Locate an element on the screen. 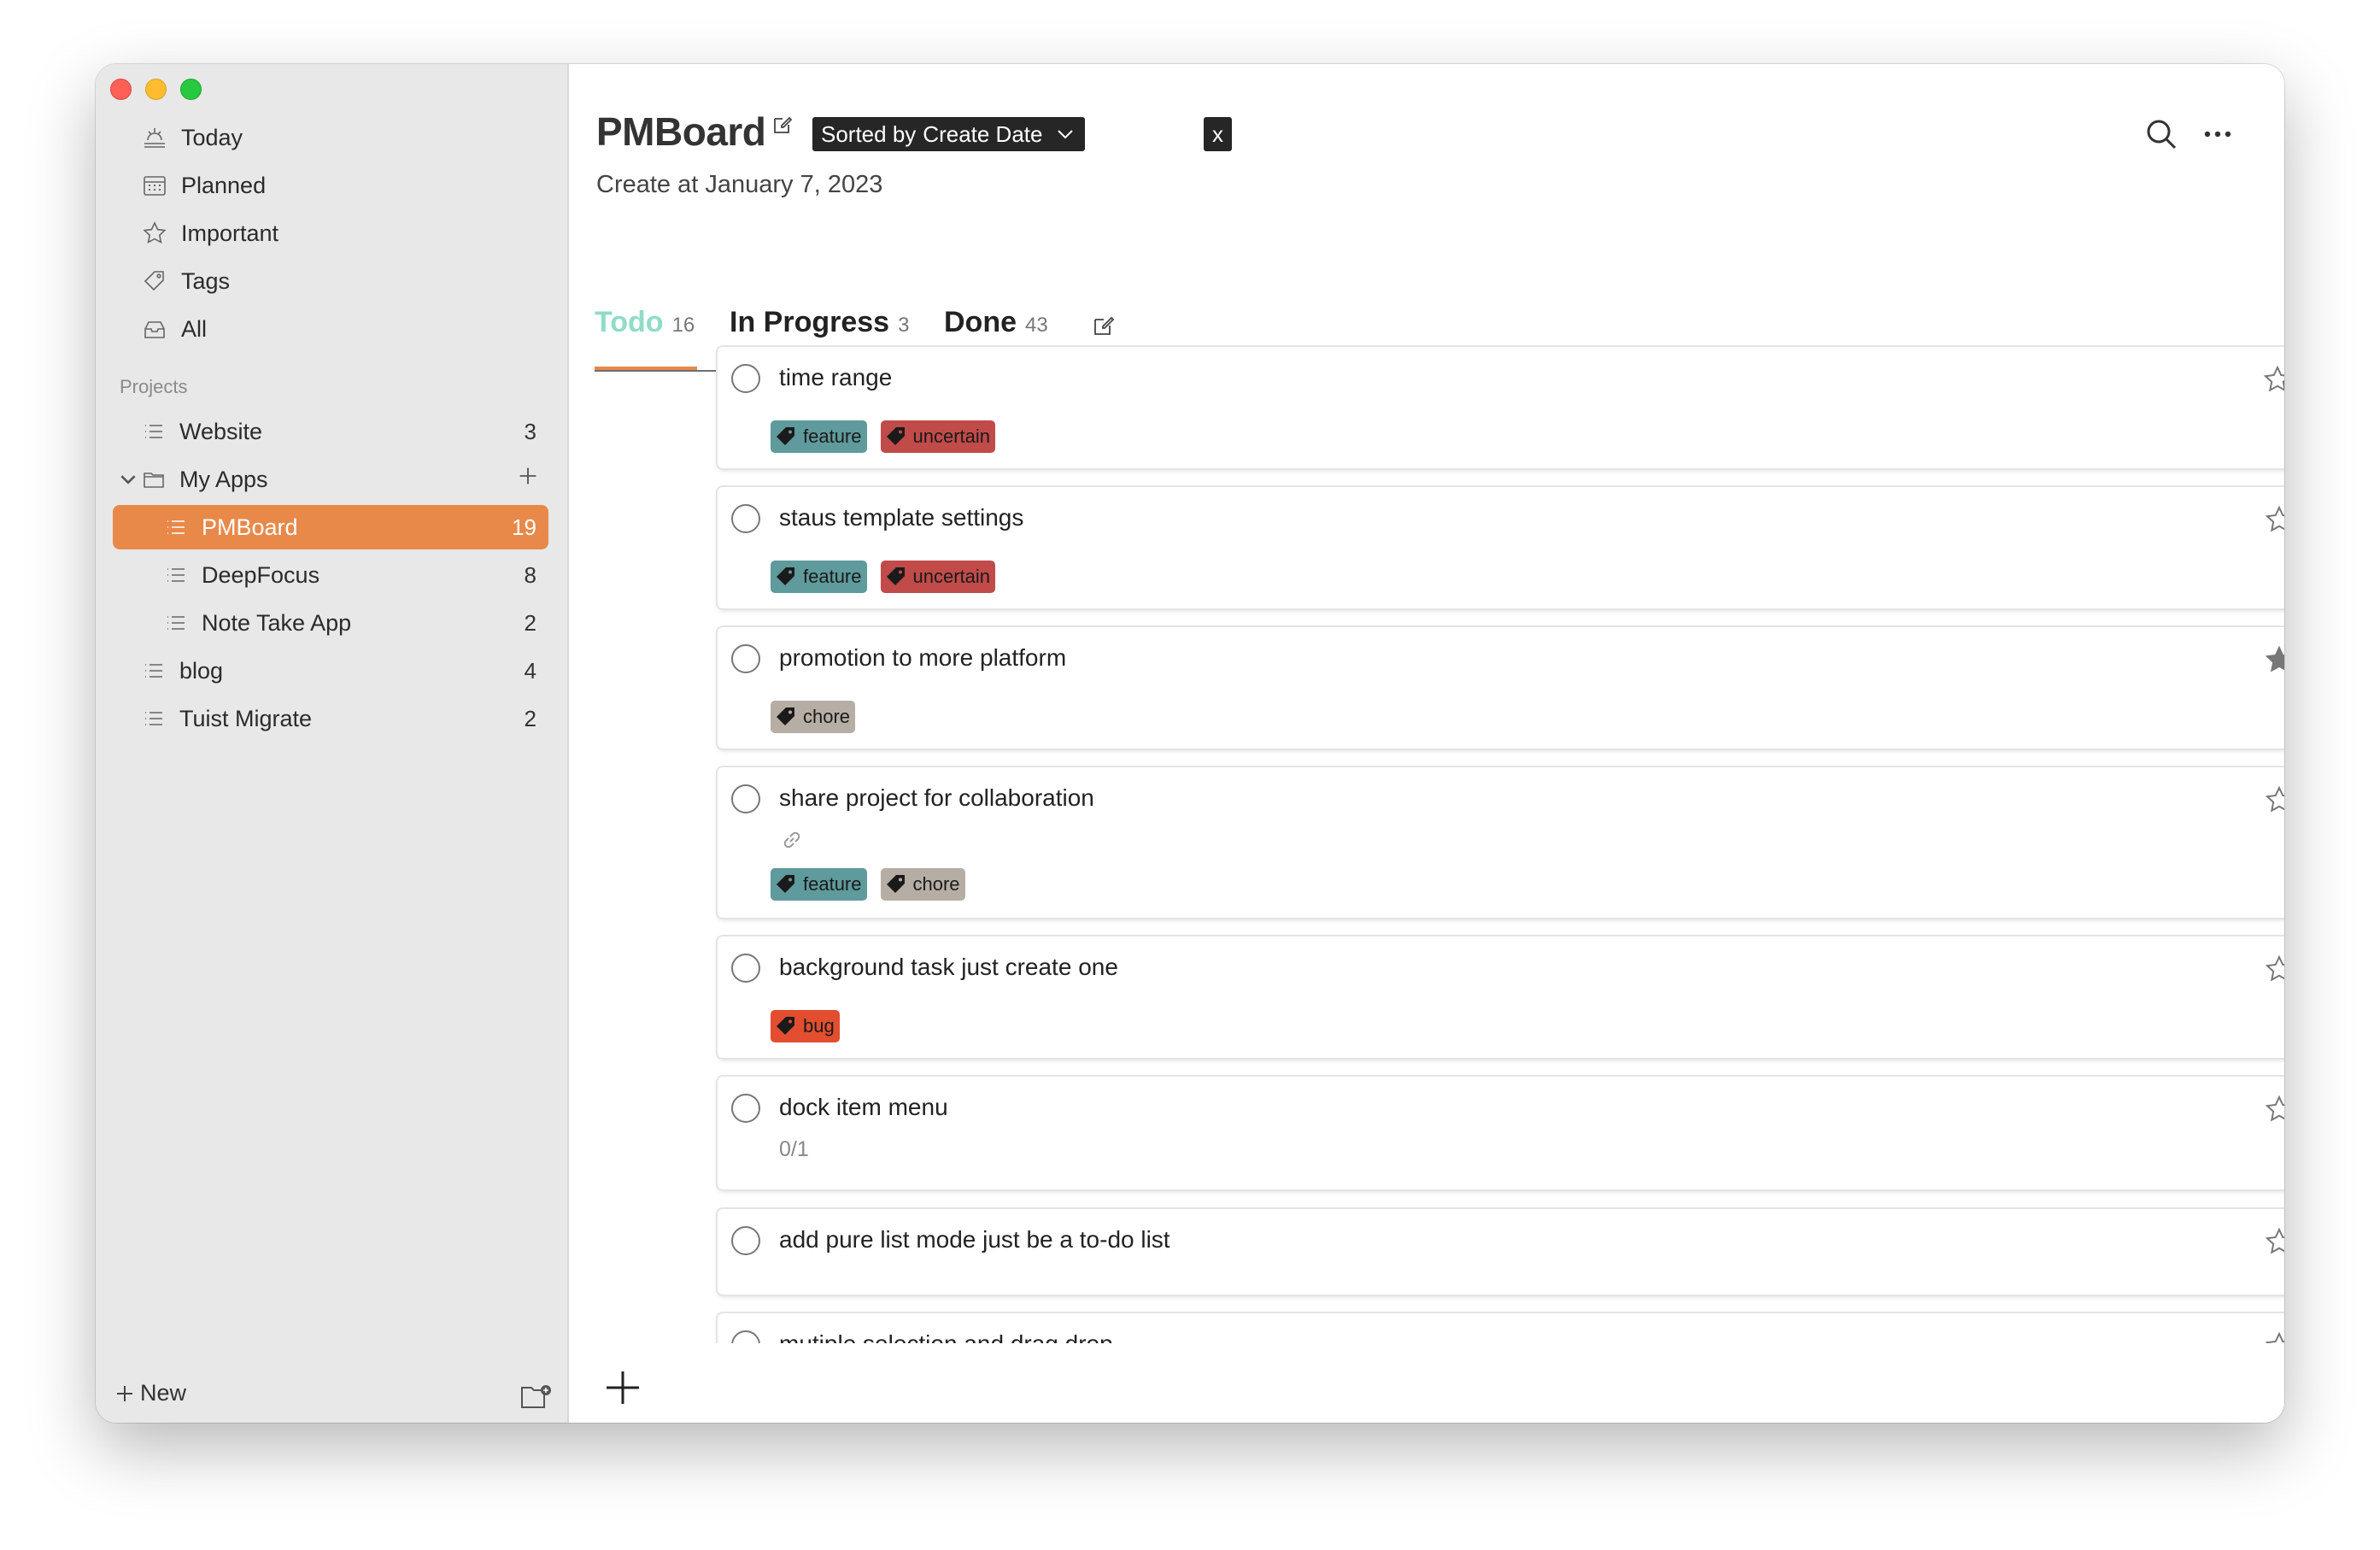 This screenshot has height=1550, width=2380. sidebar-item-label: Important is located at coordinates (230, 233).